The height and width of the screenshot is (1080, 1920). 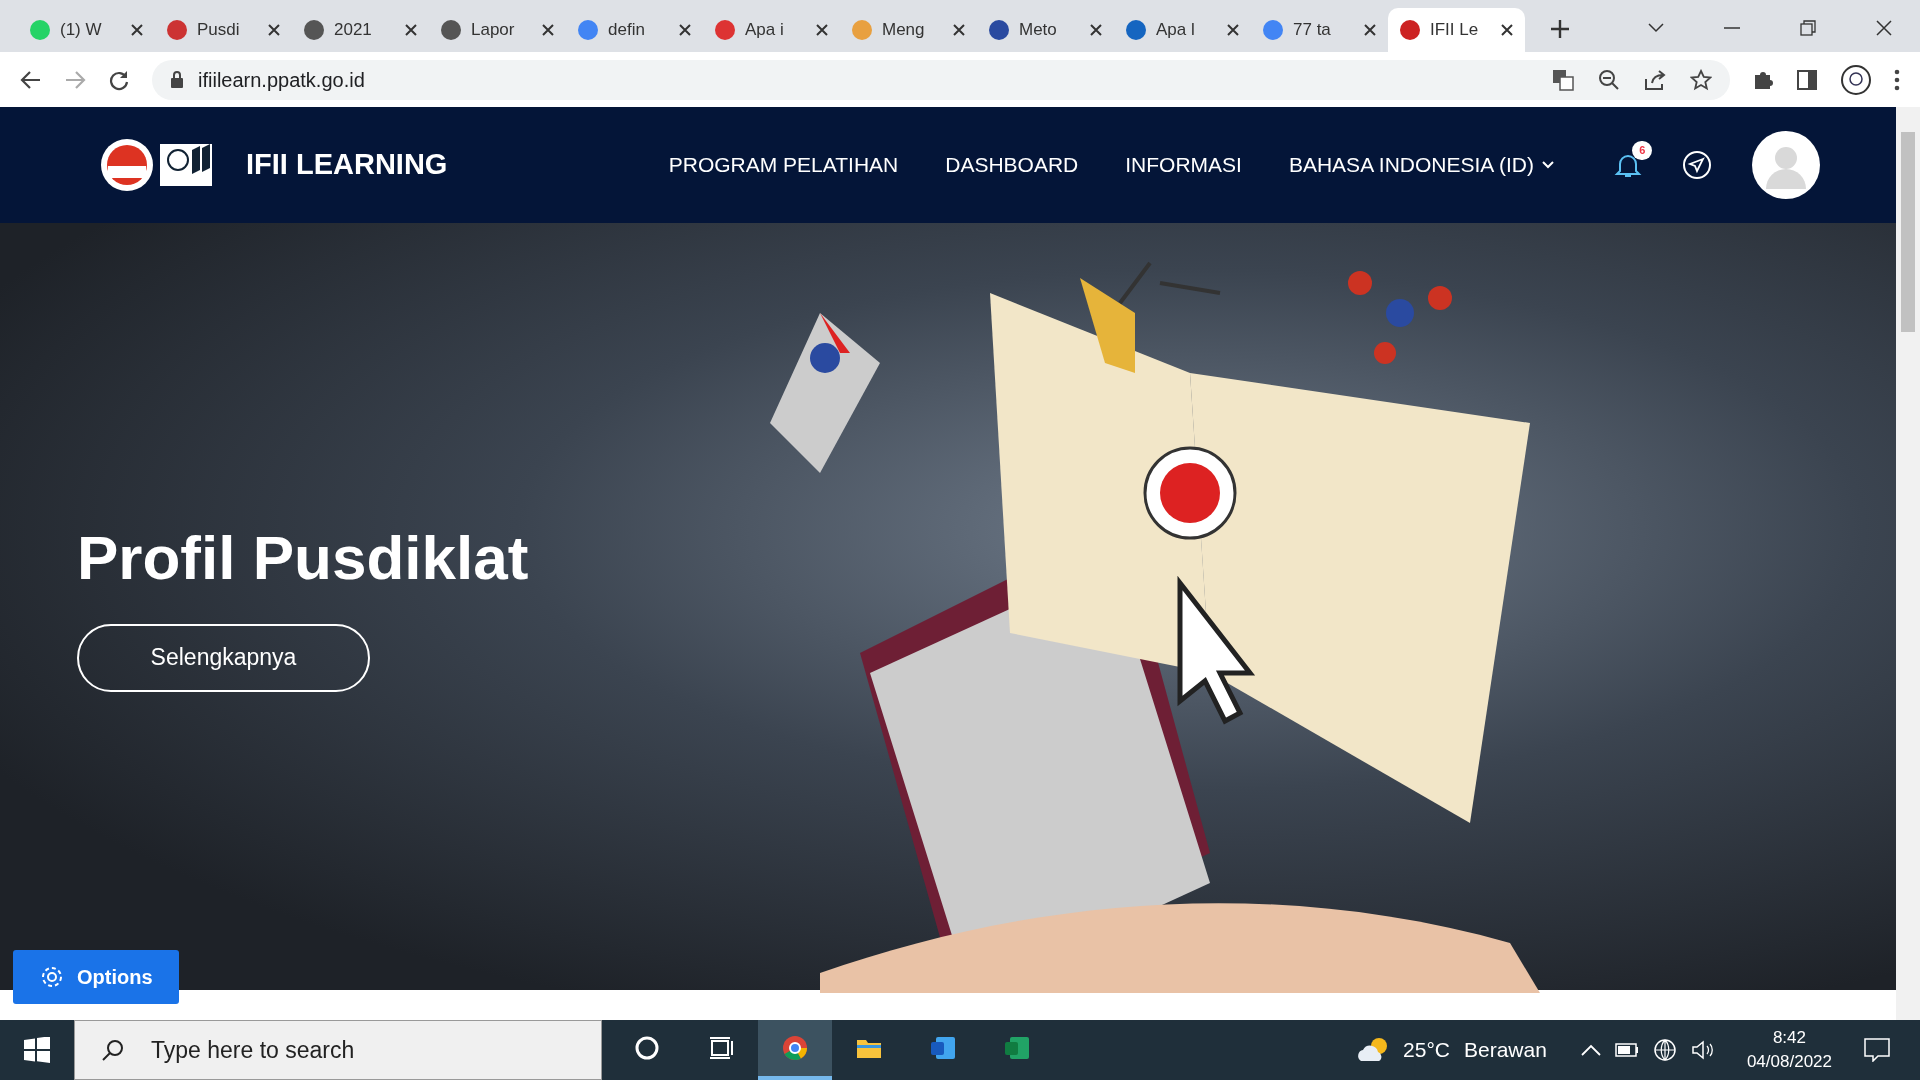 What do you see at coordinates (783, 165) in the screenshot?
I see `nav-link: PROGRAM PELATIHAN` at bounding box center [783, 165].